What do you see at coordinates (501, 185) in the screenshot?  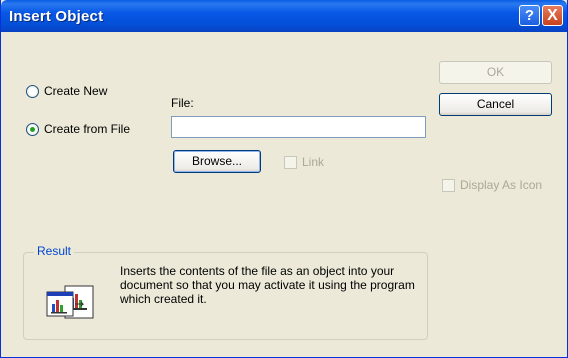 I see `display-as-icon-label: Display As Icon` at bounding box center [501, 185].